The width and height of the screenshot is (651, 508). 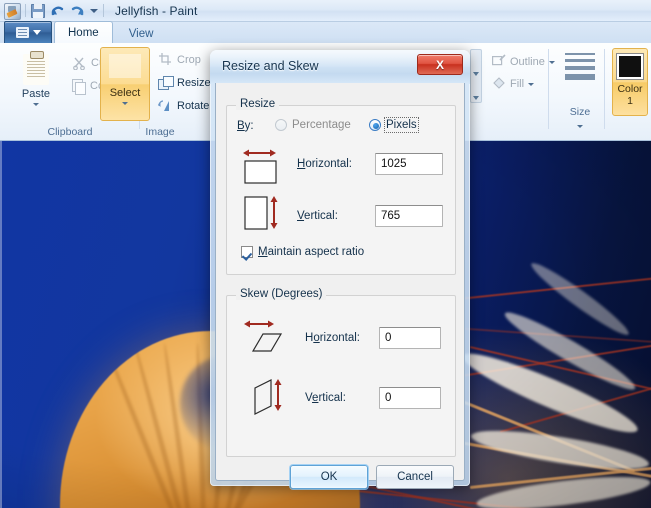 I want to click on paint-logo-icon, so click(x=12, y=11).